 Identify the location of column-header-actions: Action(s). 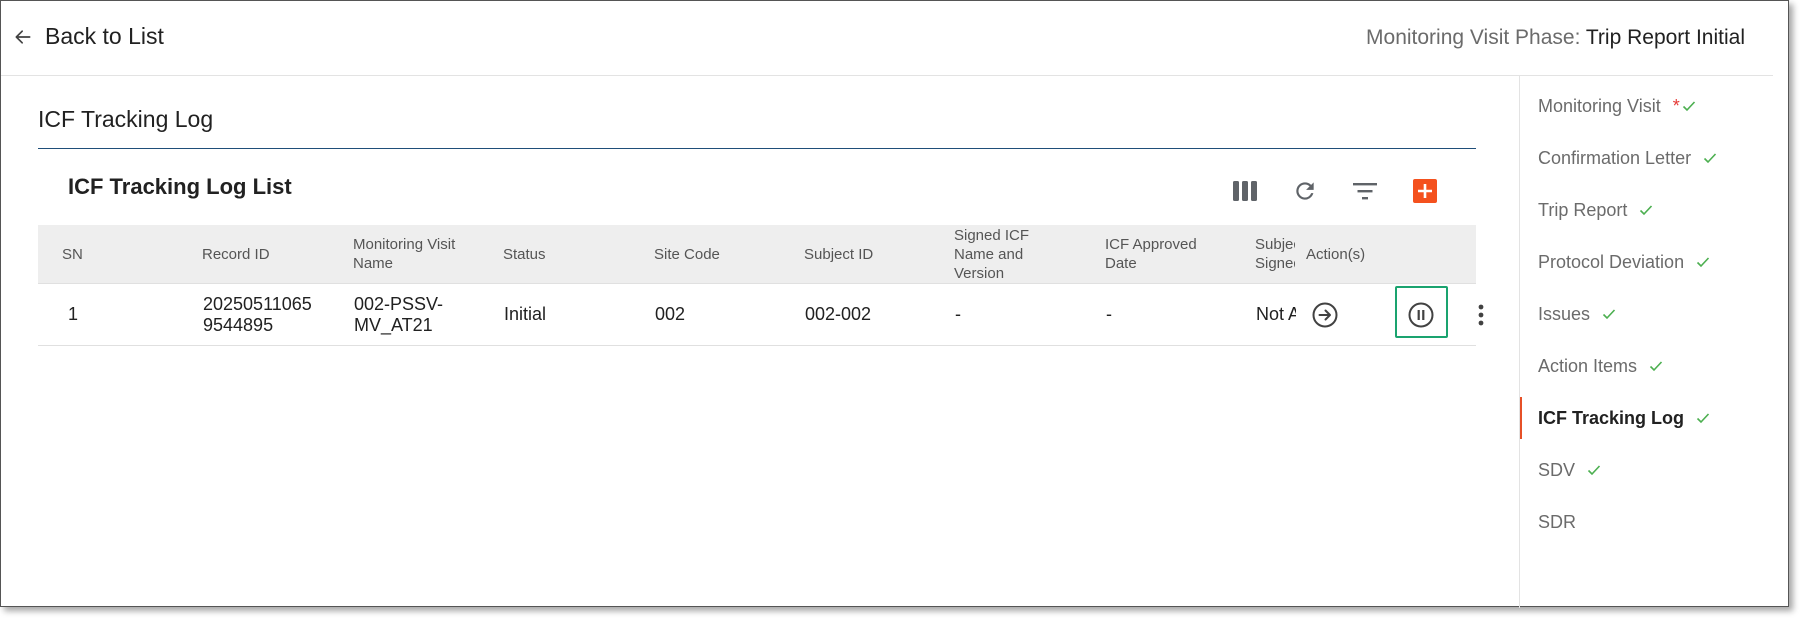
(1336, 254).